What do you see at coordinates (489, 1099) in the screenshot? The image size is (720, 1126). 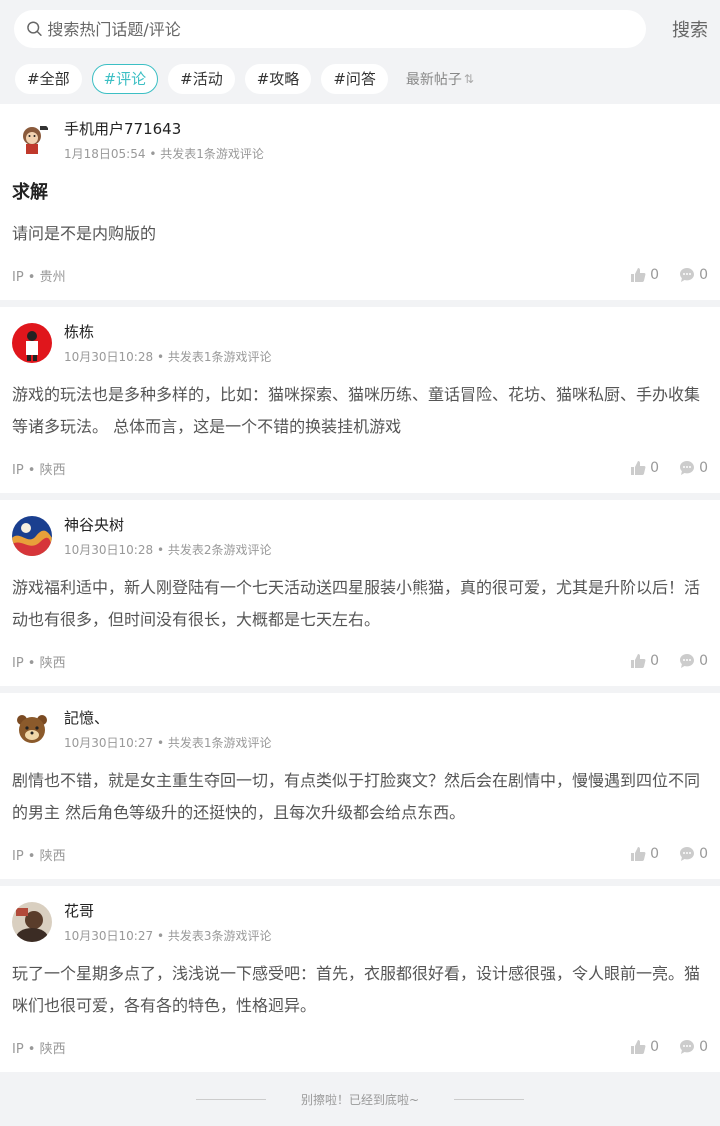 I see `divider-line` at bounding box center [489, 1099].